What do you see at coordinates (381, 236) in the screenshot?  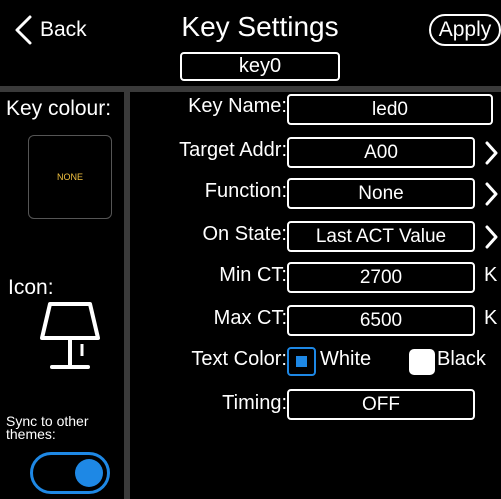 I see `on-state-field: Last ACT Value` at bounding box center [381, 236].